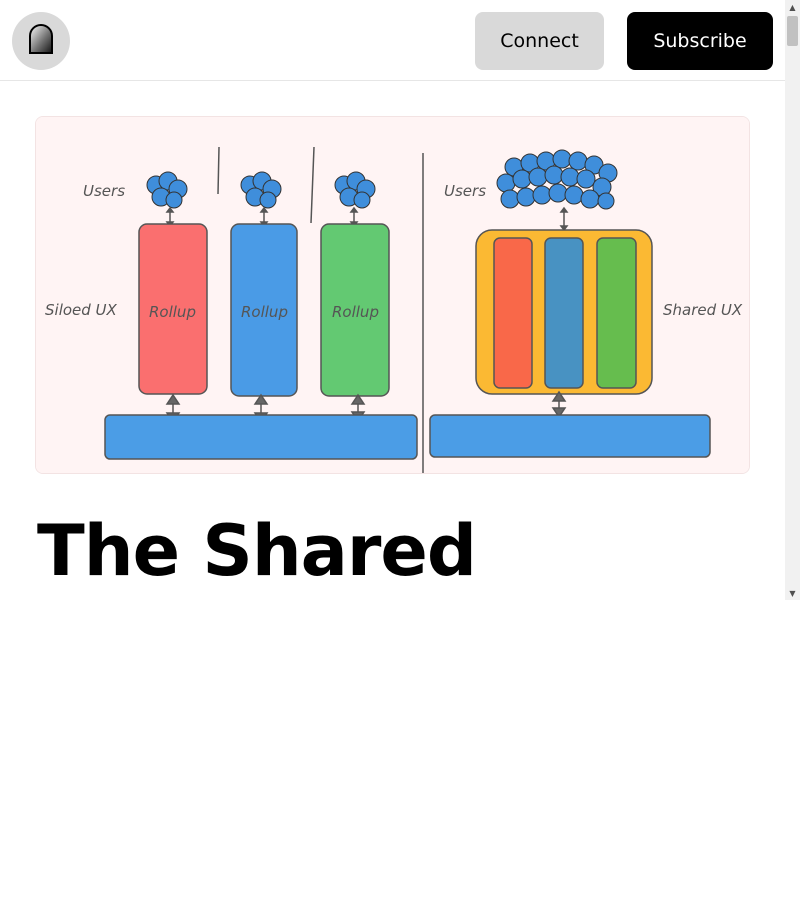  What do you see at coordinates (792, 7) in the screenshot?
I see `scroll-up-arrow-icon: ▲` at bounding box center [792, 7].